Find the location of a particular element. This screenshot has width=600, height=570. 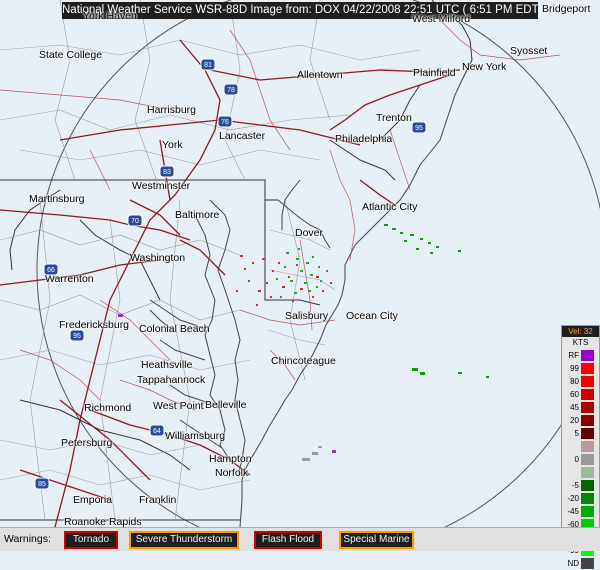

interstate-shield-64: 64 is located at coordinates (157, 430).